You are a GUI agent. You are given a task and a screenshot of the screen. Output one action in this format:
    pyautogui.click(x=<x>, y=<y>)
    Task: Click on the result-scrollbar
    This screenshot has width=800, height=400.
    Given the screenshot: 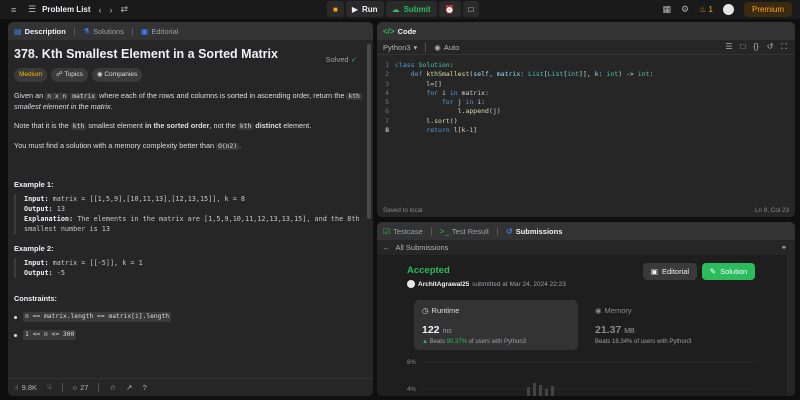 What is the action you would take?
    pyautogui.click(x=791, y=325)
    